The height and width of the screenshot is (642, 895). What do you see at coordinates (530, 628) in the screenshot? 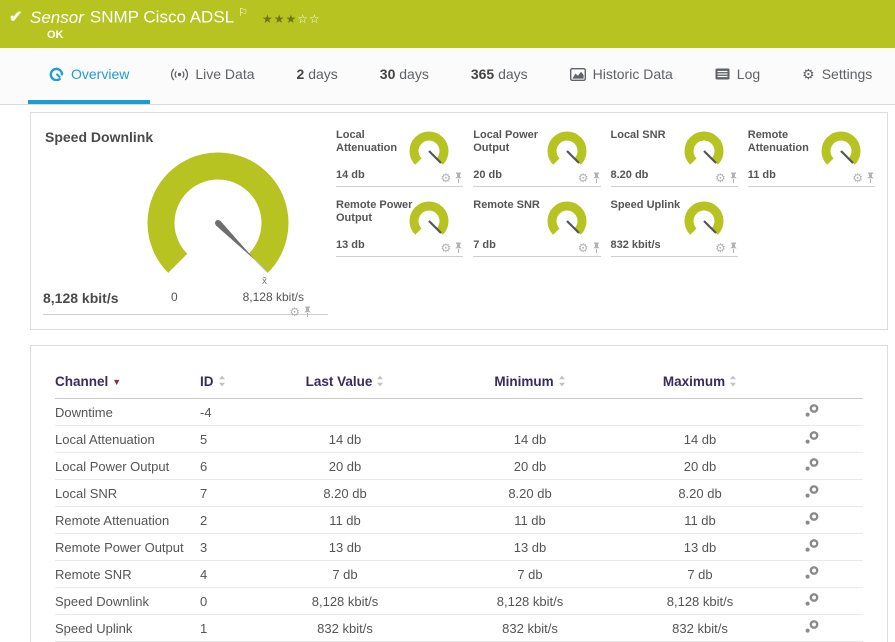
I see `channel-minimum: 832 kbit/s` at bounding box center [530, 628].